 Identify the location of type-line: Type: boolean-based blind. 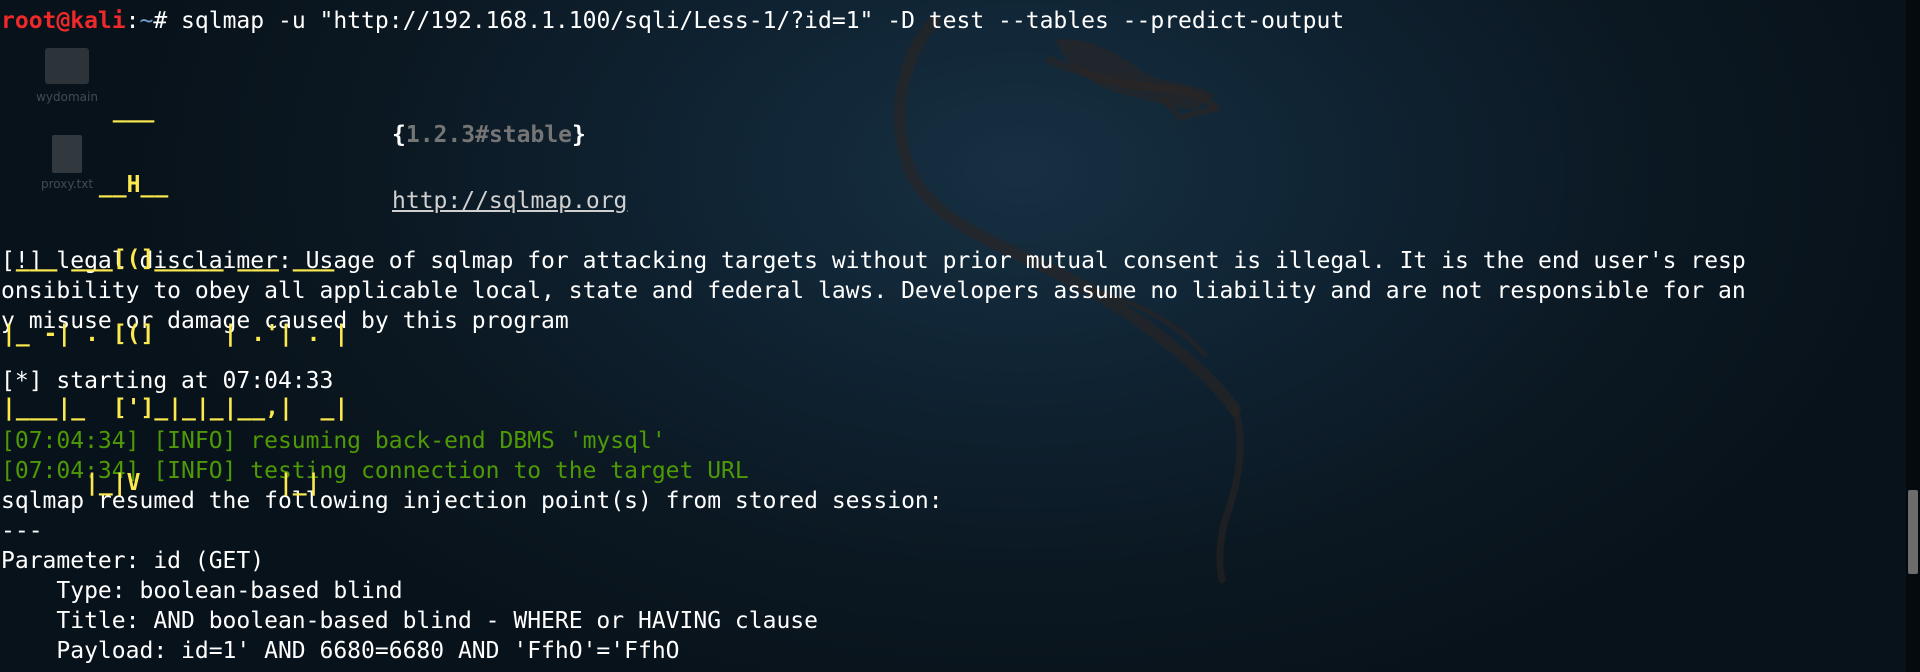
(202, 591).